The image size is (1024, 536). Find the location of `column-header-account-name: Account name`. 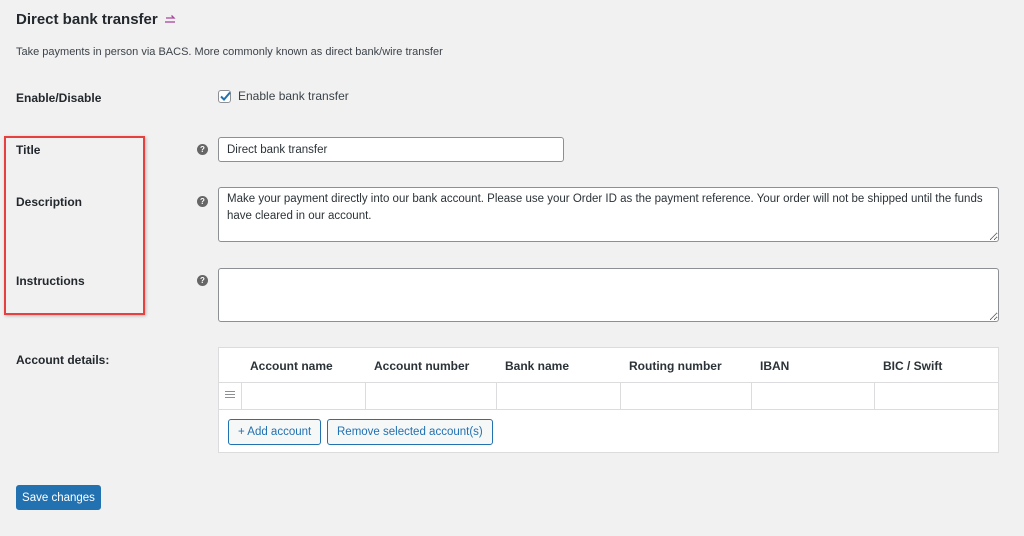

column-header-account-name: Account name is located at coordinates (291, 366).